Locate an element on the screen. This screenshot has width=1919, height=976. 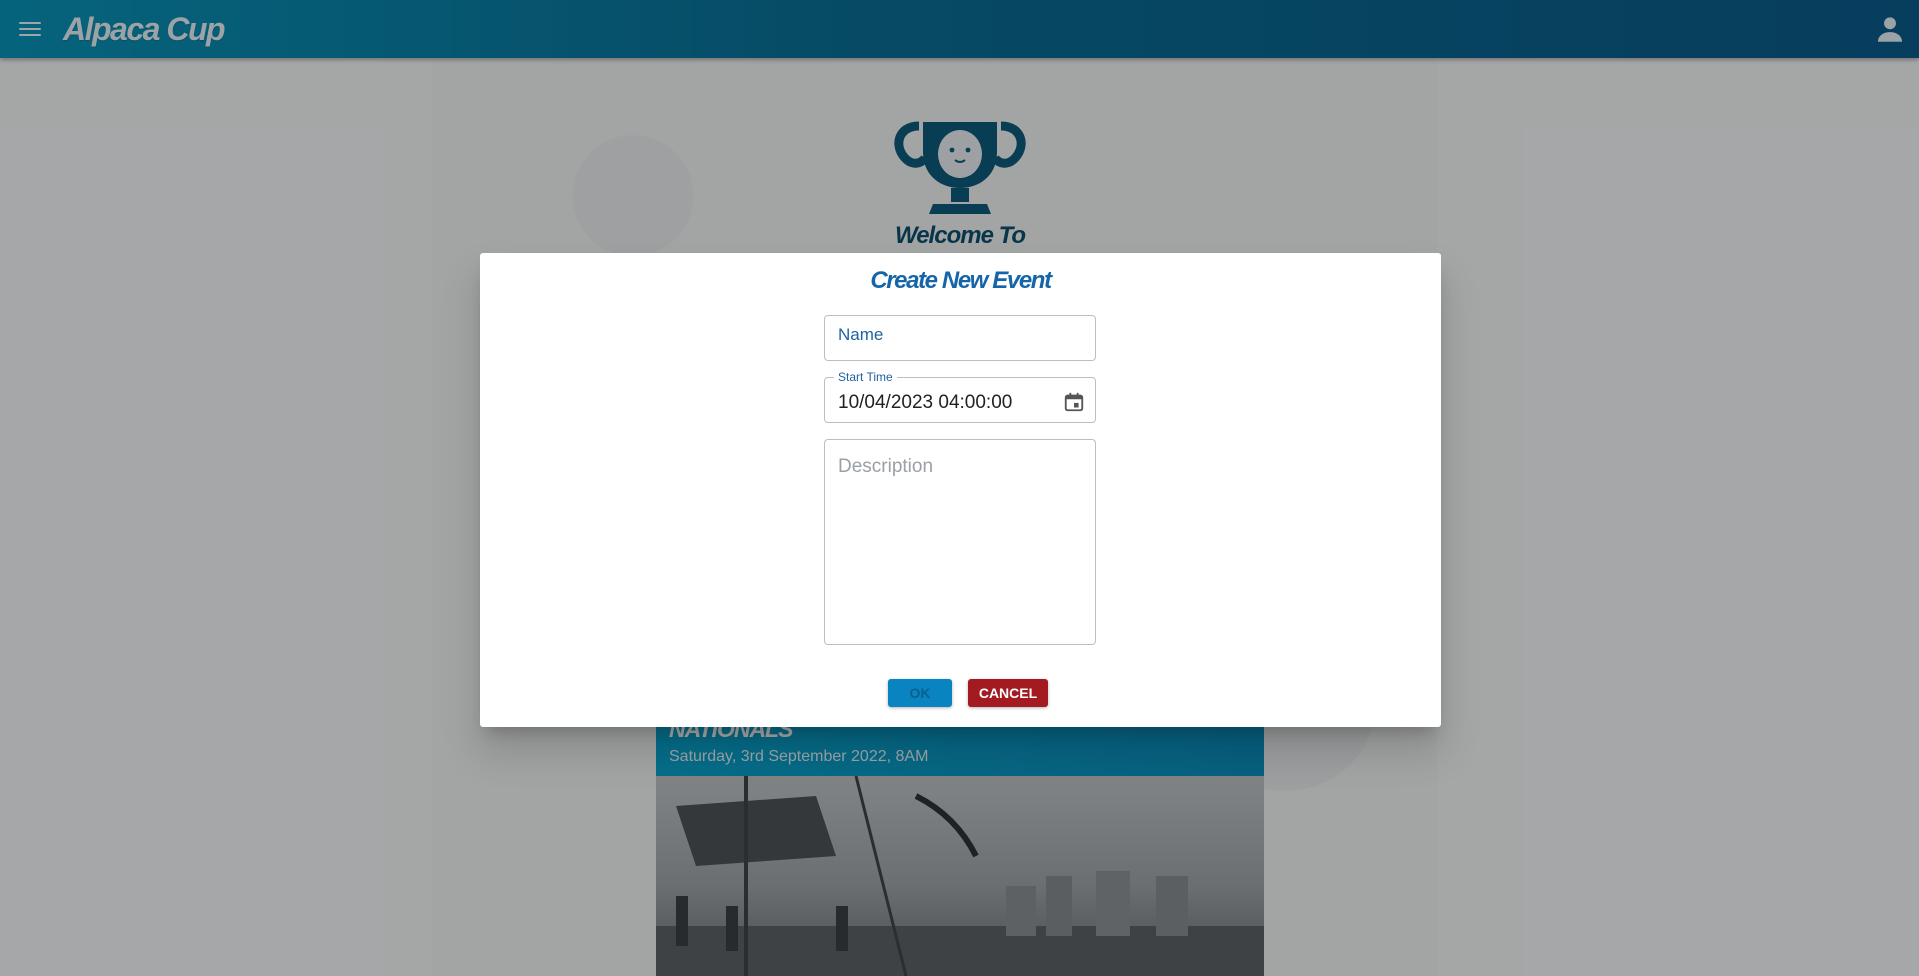
start-time-label: Start Time is located at coordinates (865, 377).